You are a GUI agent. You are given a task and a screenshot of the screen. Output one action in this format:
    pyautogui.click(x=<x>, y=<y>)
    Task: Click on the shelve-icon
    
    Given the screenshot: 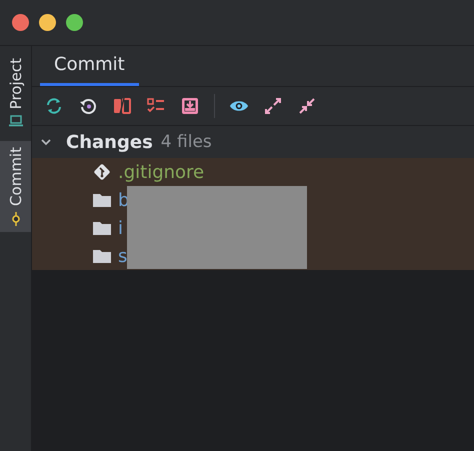 What is the action you would take?
    pyautogui.click(x=190, y=106)
    